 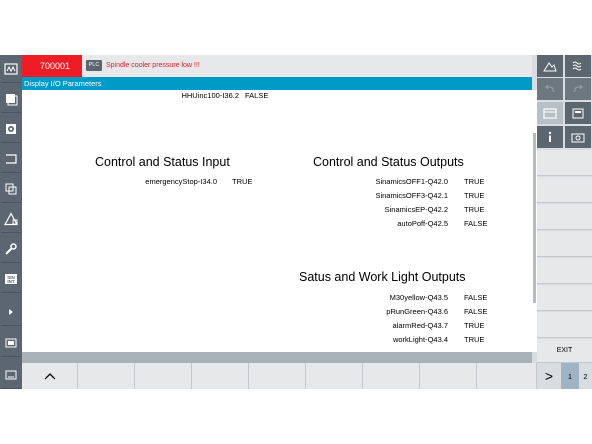 What do you see at coordinates (50, 376) in the screenshot?
I see `chevron-up-icon` at bounding box center [50, 376].